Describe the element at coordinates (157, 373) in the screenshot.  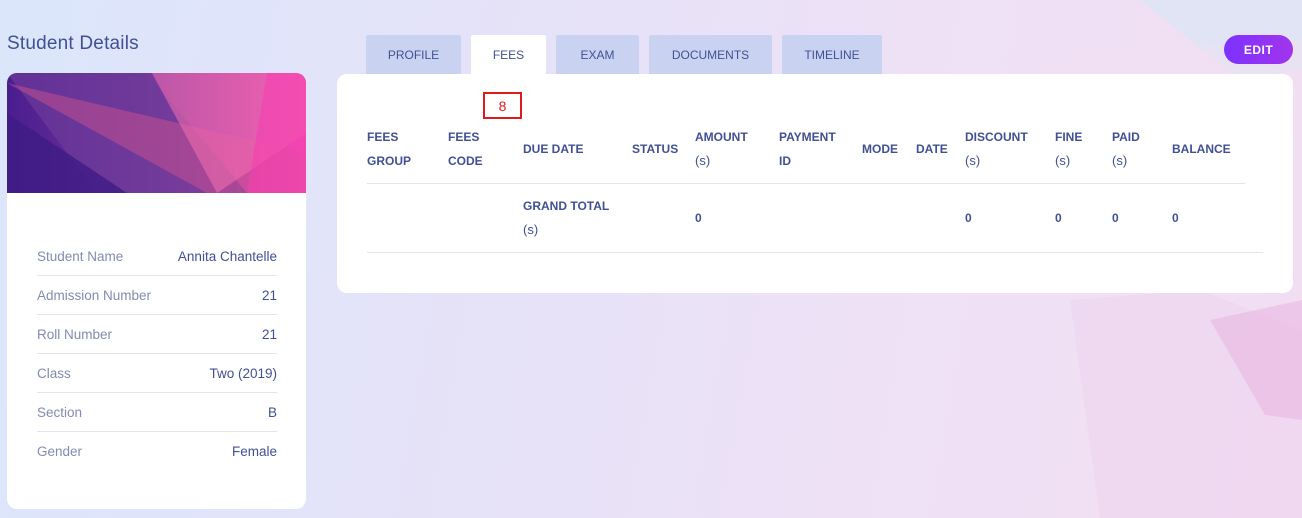
I see `info-row-class: Class Two (2019)` at that location.